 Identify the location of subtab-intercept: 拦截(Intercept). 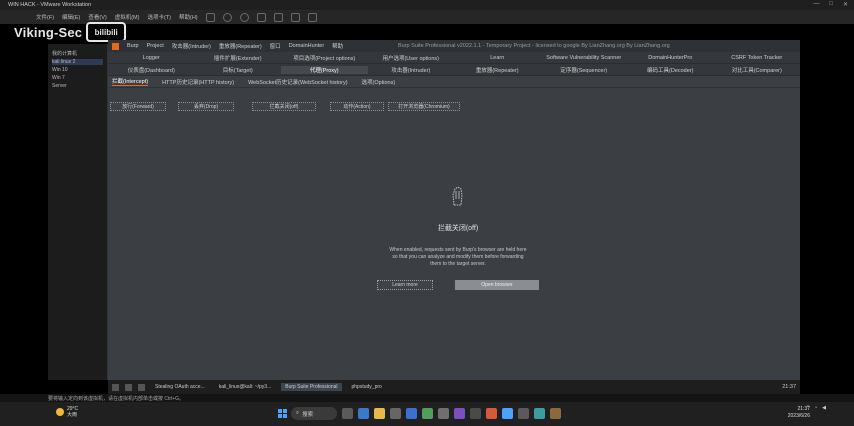
(130, 81).